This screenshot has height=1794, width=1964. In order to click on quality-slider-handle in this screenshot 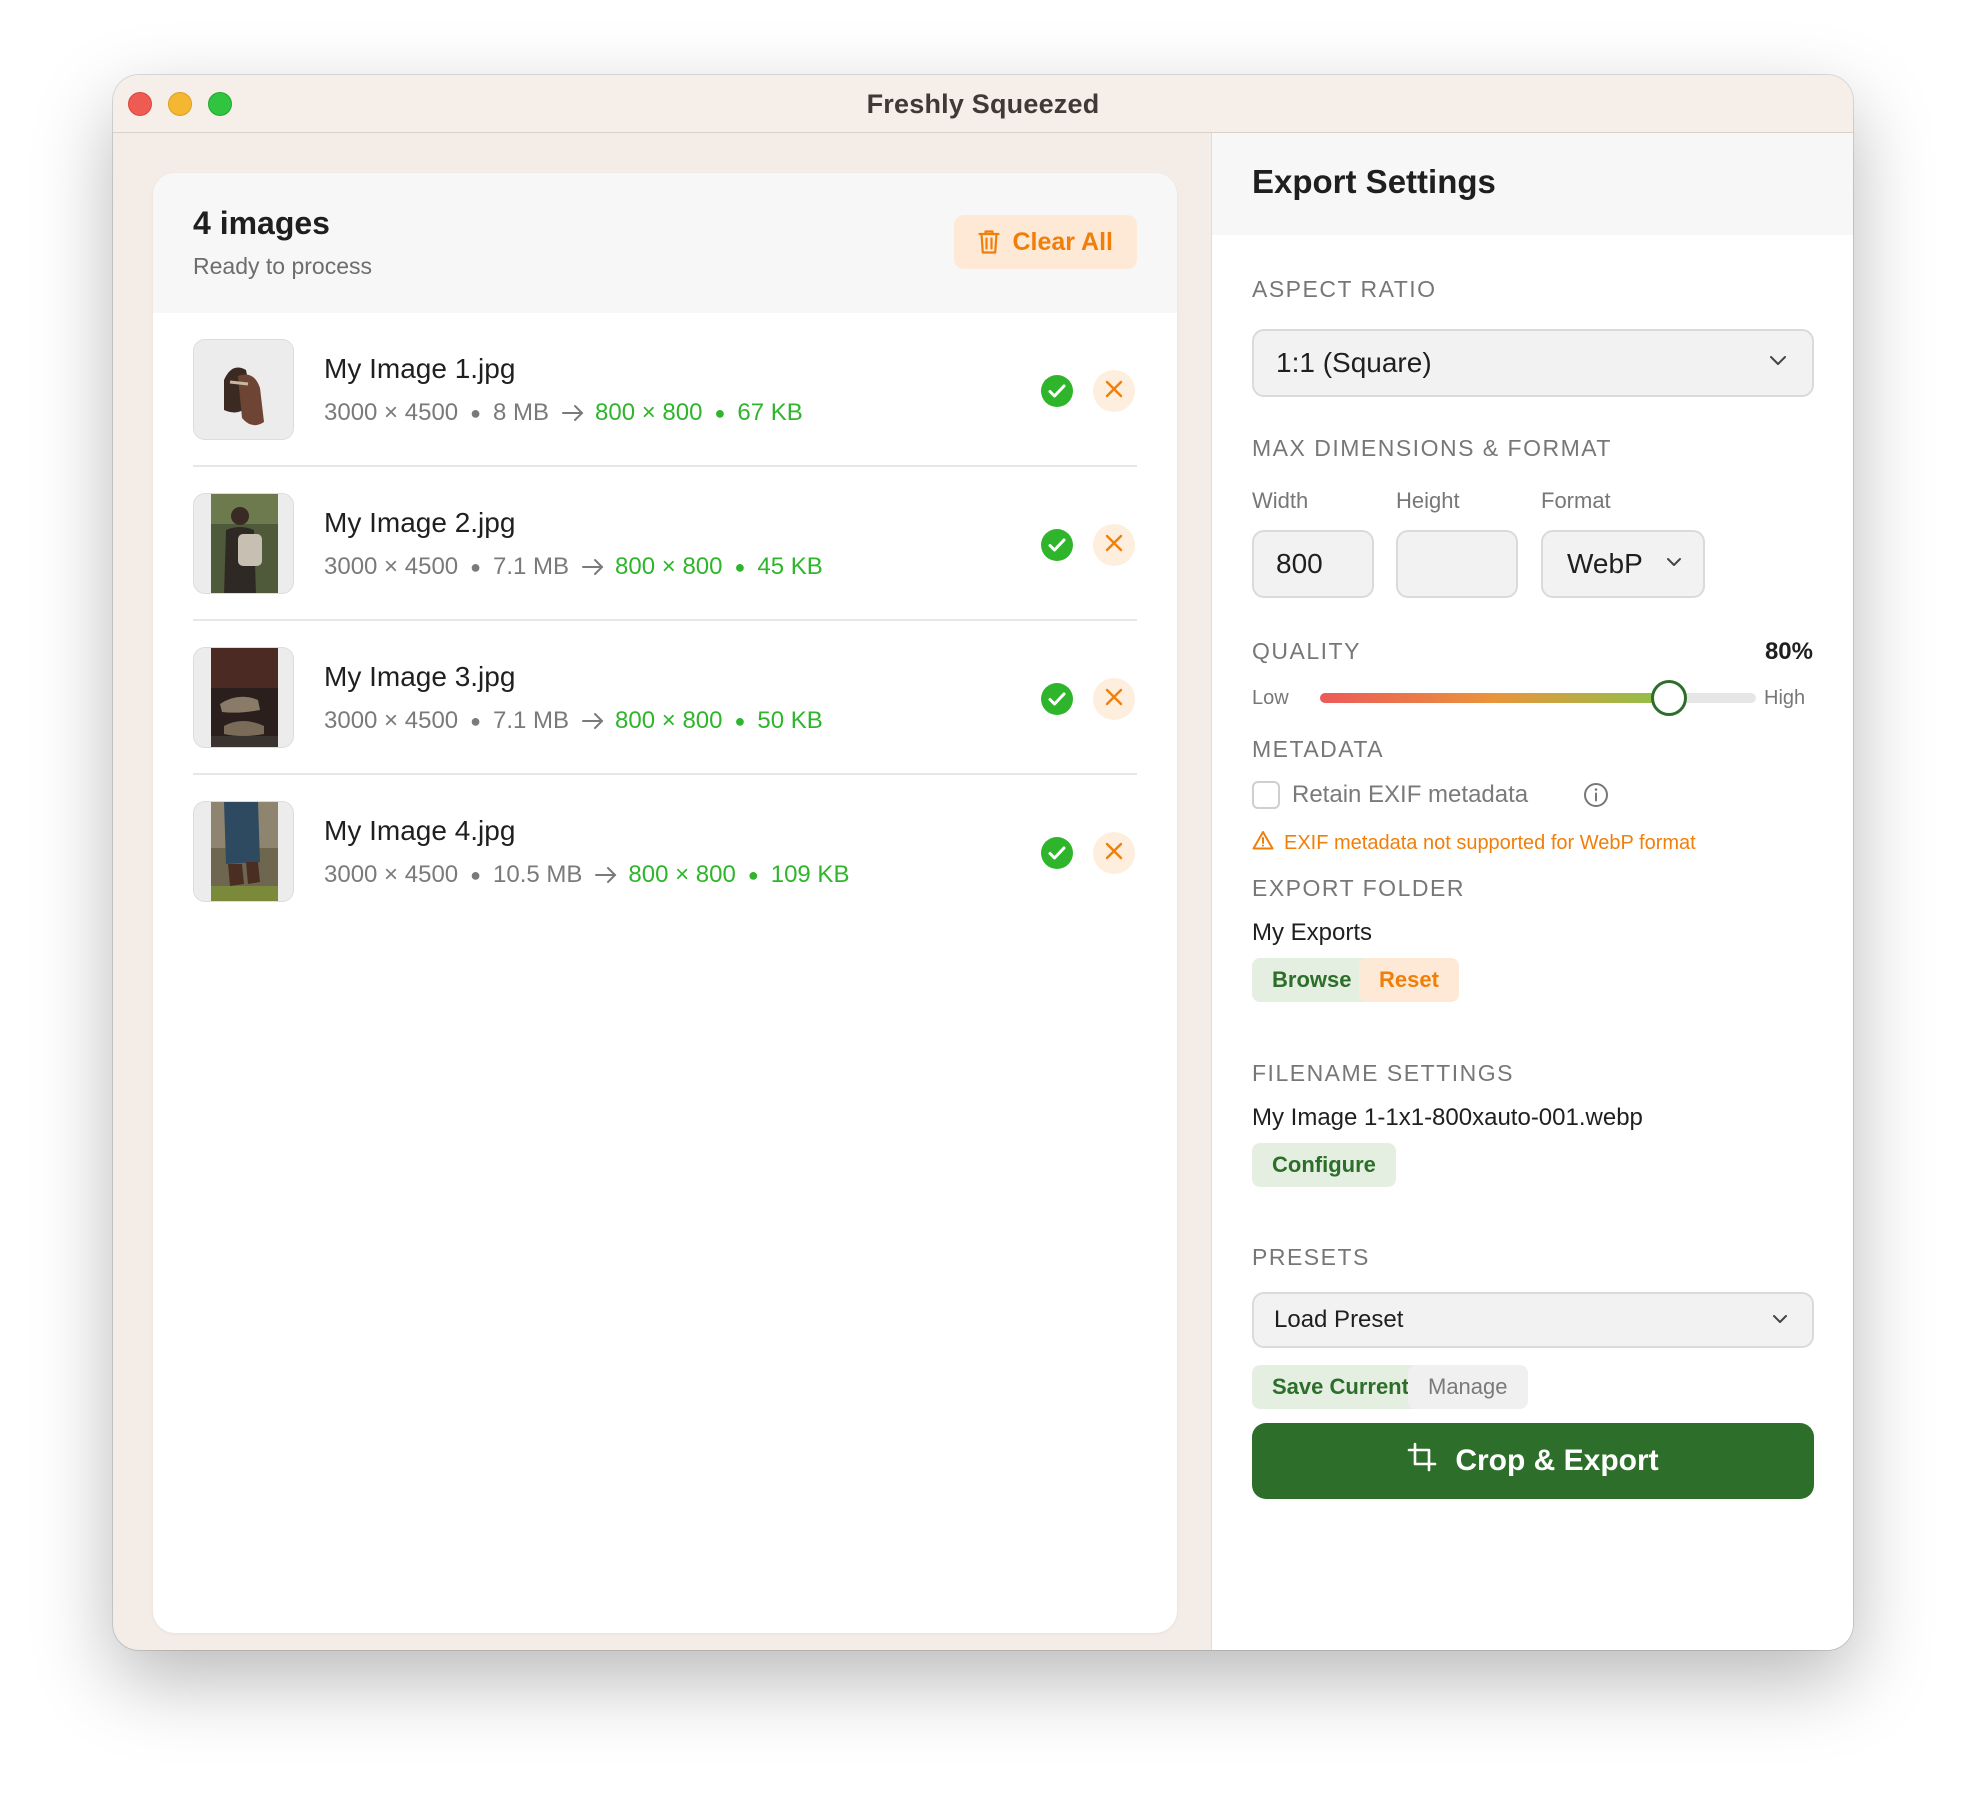, I will do `click(1668, 698)`.